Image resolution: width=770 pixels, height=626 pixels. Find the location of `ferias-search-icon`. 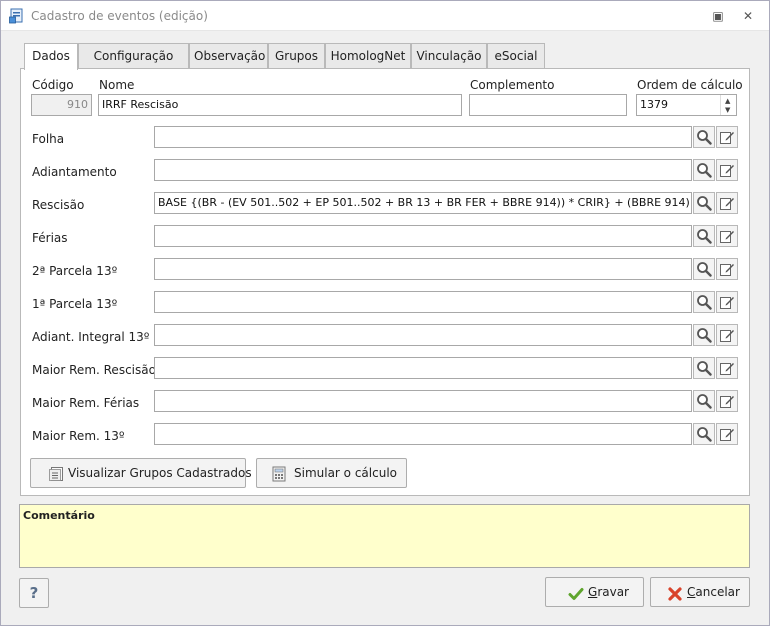

ferias-search-icon is located at coordinates (704, 236).